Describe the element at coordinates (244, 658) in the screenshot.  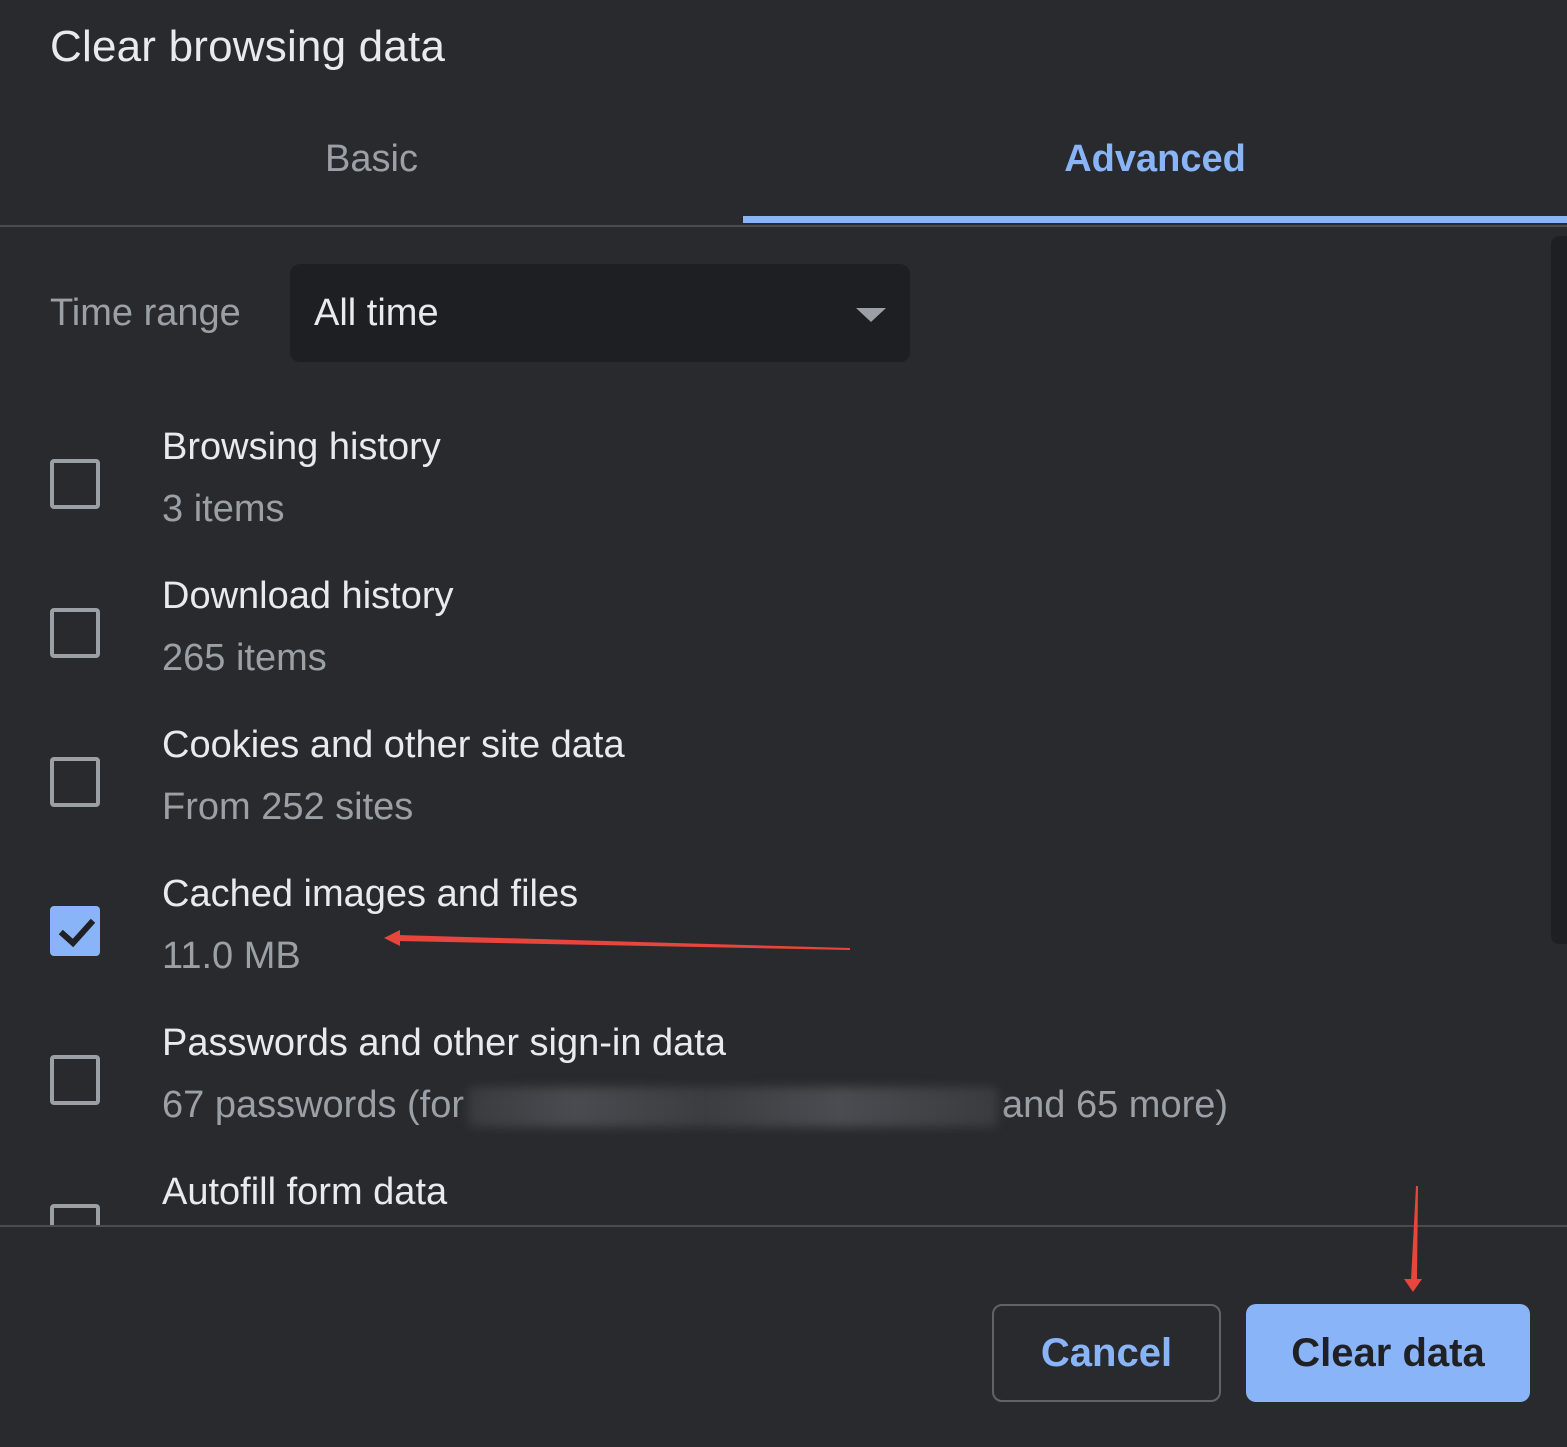
I see `option-detail: 265 items` at that location.